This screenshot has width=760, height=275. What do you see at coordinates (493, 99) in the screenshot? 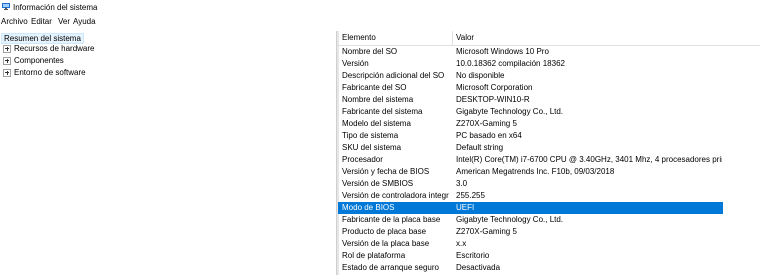
I see `cell-valor: DESKTOP-WIN10-R` at bounding box center [493, 99].